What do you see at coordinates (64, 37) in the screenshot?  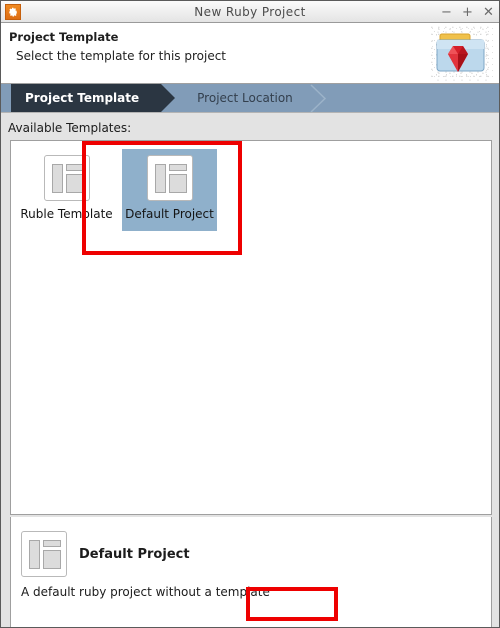 I see `page-title: Project Template` at bounding box center [64, 37].